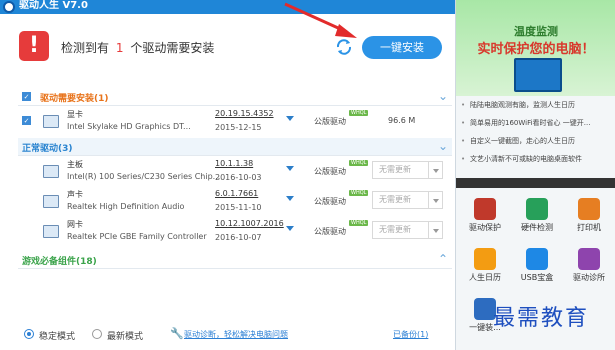 The width and height of the screenshot is (615, 350). What do you see at coordinates (29, 334) in the screenshot?
I see `stable-mode-radio` at bounding box center [29, 334].